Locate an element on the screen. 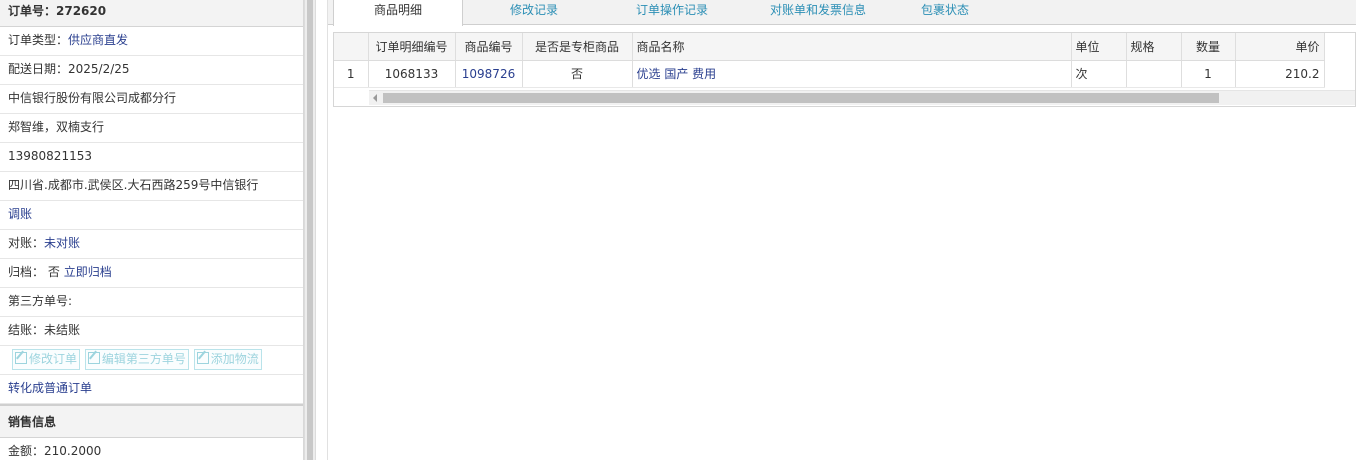 This screenshot has width=1356, height=460. settlement-row: 结账：未结账 is located at coordinates (151, 331).